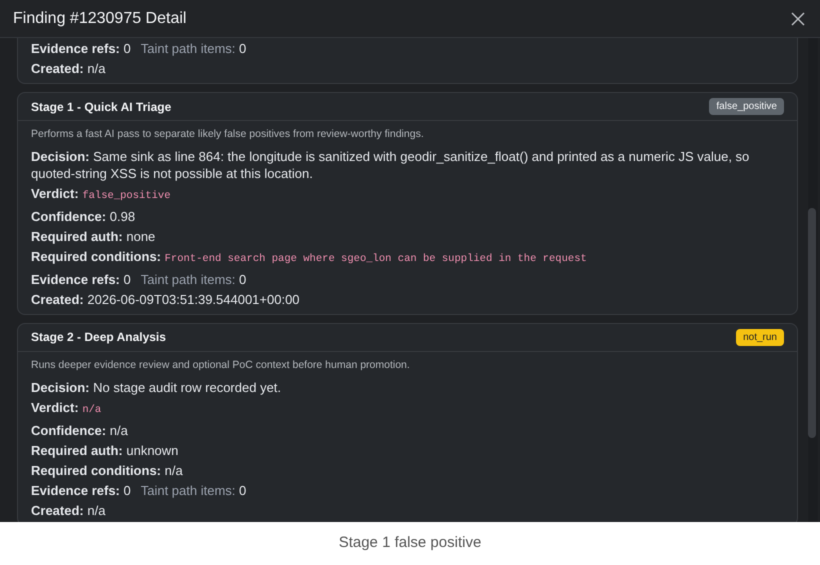  What do you see at coordinates (165, 299) in the screenshot?
I see `field-text: Created: 2026-06-09T03:51:39.544001+00:00` at bounding box center [165, 299].